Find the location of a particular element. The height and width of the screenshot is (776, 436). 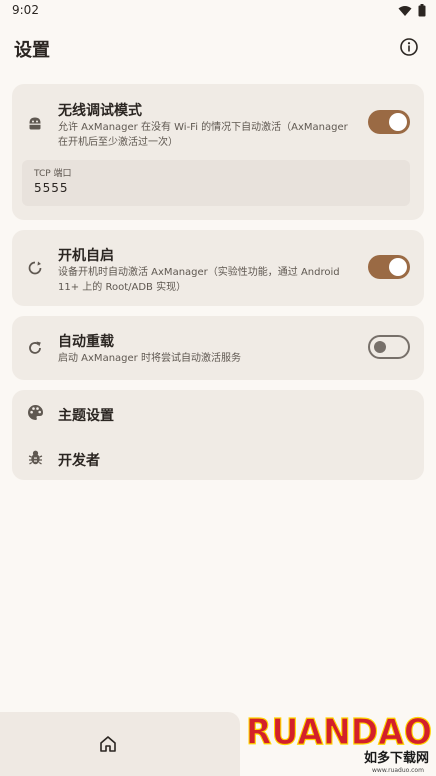

watermark-logo: RUANDAO 如多下载网 www.ruaduo.com is located at coordinates (338, 742).